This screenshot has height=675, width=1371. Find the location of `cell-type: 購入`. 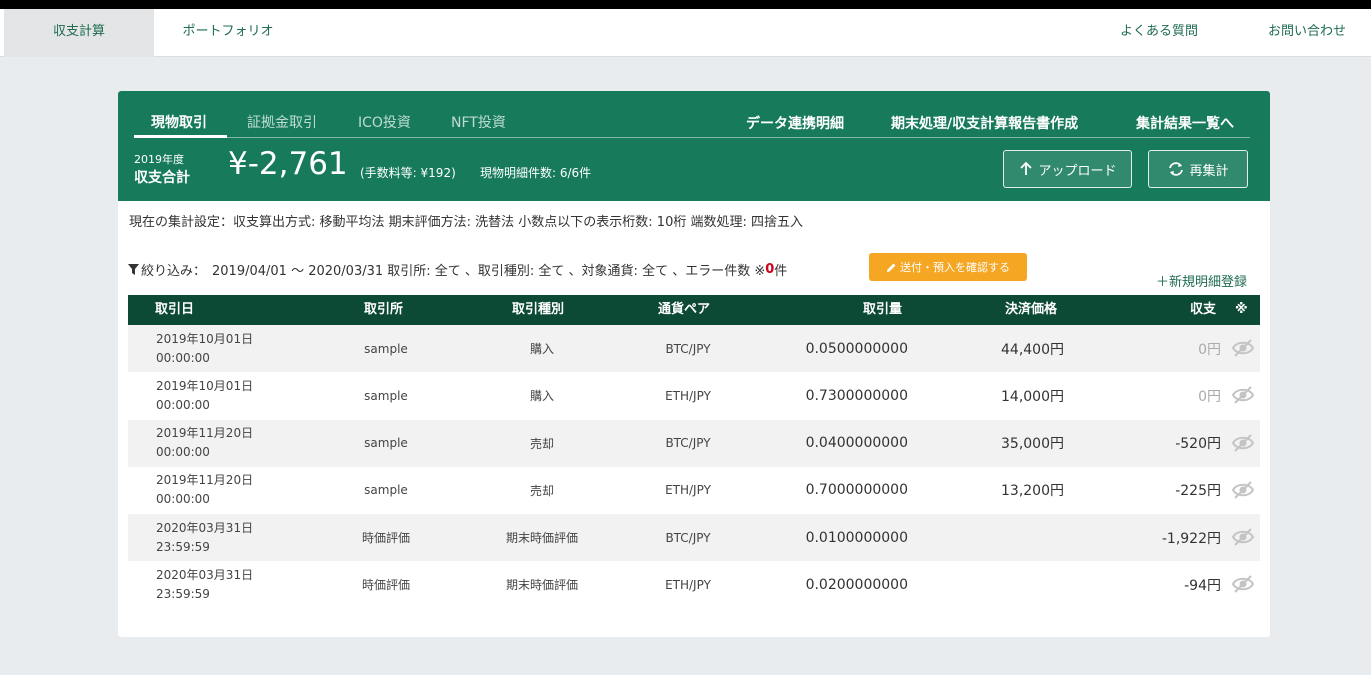

cell-type: 購入 is located at coordinates (541, 349).